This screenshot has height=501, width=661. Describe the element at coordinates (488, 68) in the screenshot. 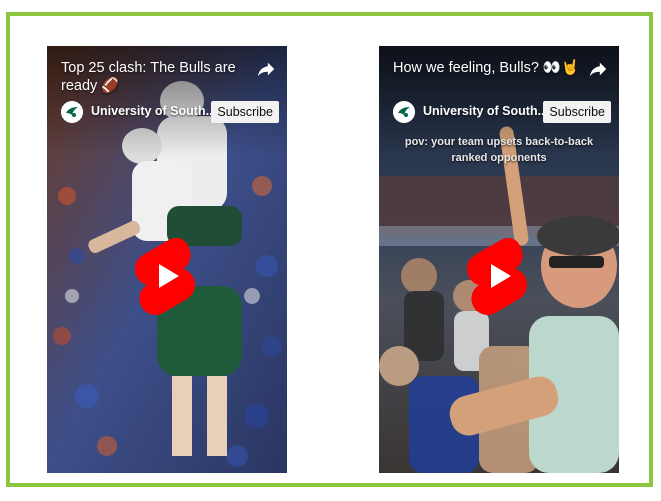

I see `short-title: How we feeling, Bulls? 👀🤘` at that location.